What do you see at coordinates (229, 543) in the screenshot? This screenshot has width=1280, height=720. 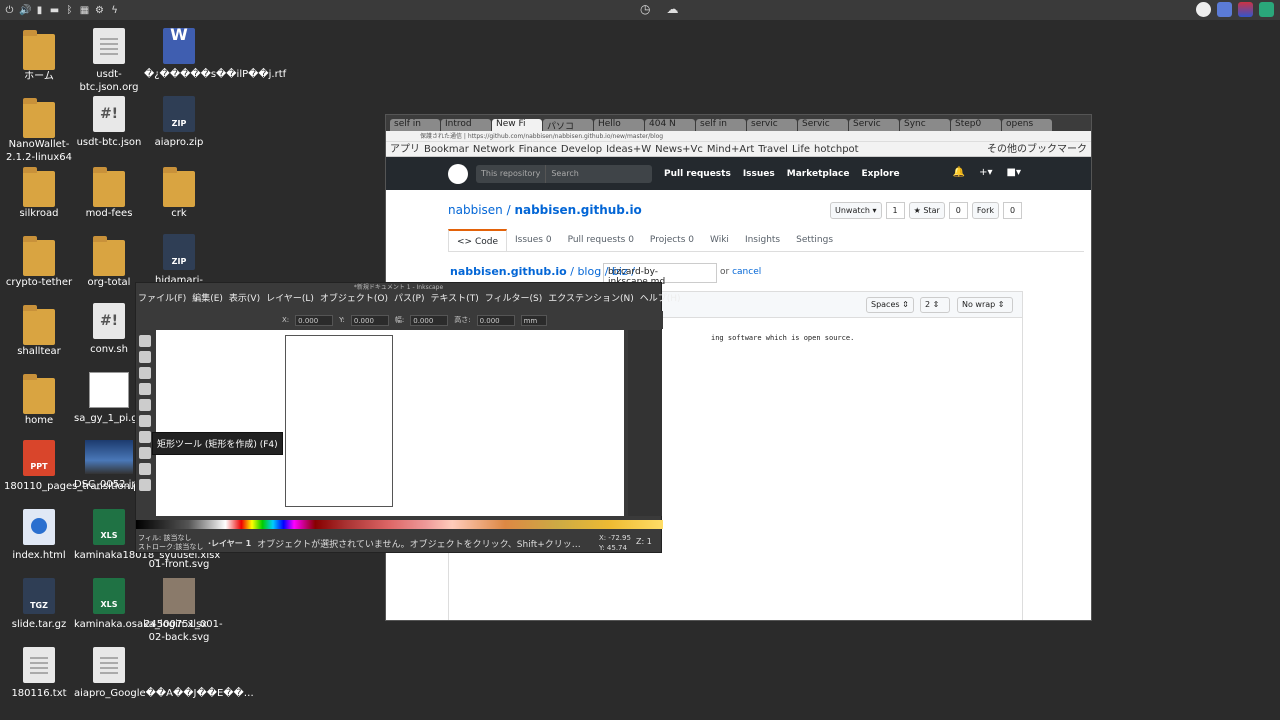 I see `layer-select: ·レイヤー 1` at bounding box center [229, 543].